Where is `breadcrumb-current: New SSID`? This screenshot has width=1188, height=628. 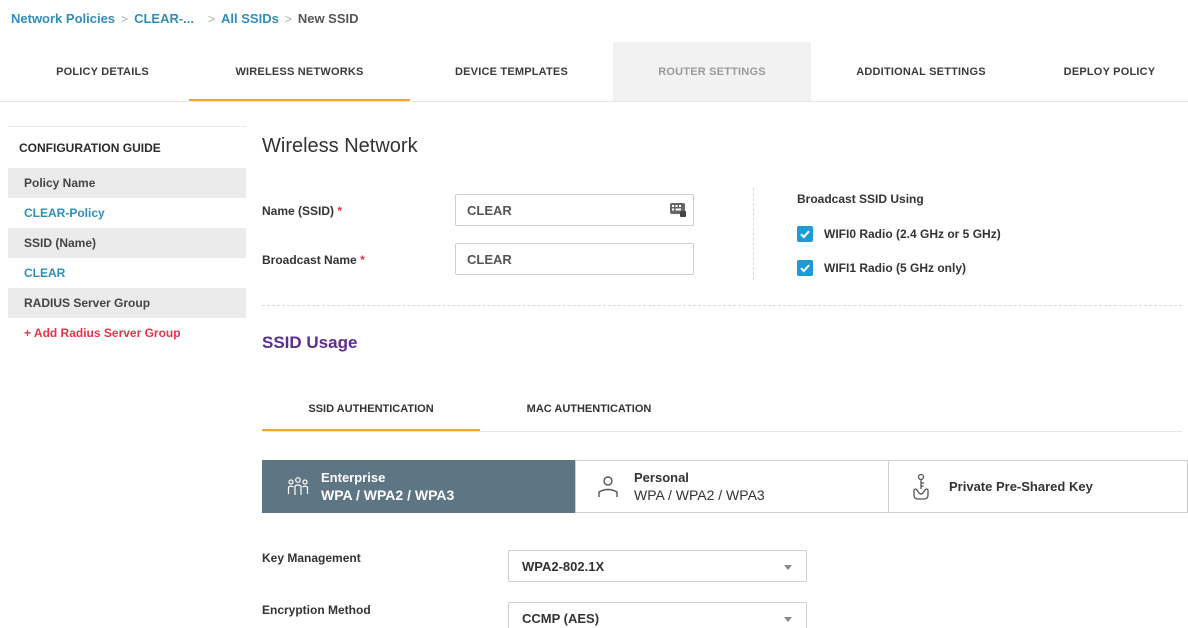
breadcrumb-current: New SSID is located at coordinates (328, 18).